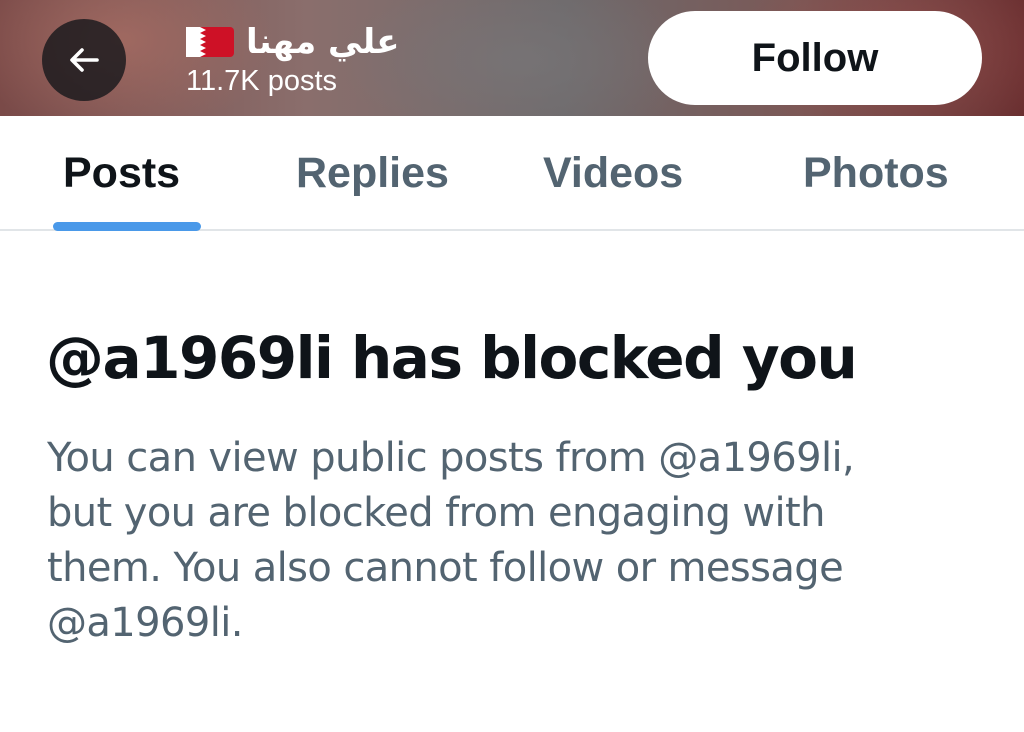 The image size is (1024, 732). I want to click on arrow-left-icon, so click(84, 60).